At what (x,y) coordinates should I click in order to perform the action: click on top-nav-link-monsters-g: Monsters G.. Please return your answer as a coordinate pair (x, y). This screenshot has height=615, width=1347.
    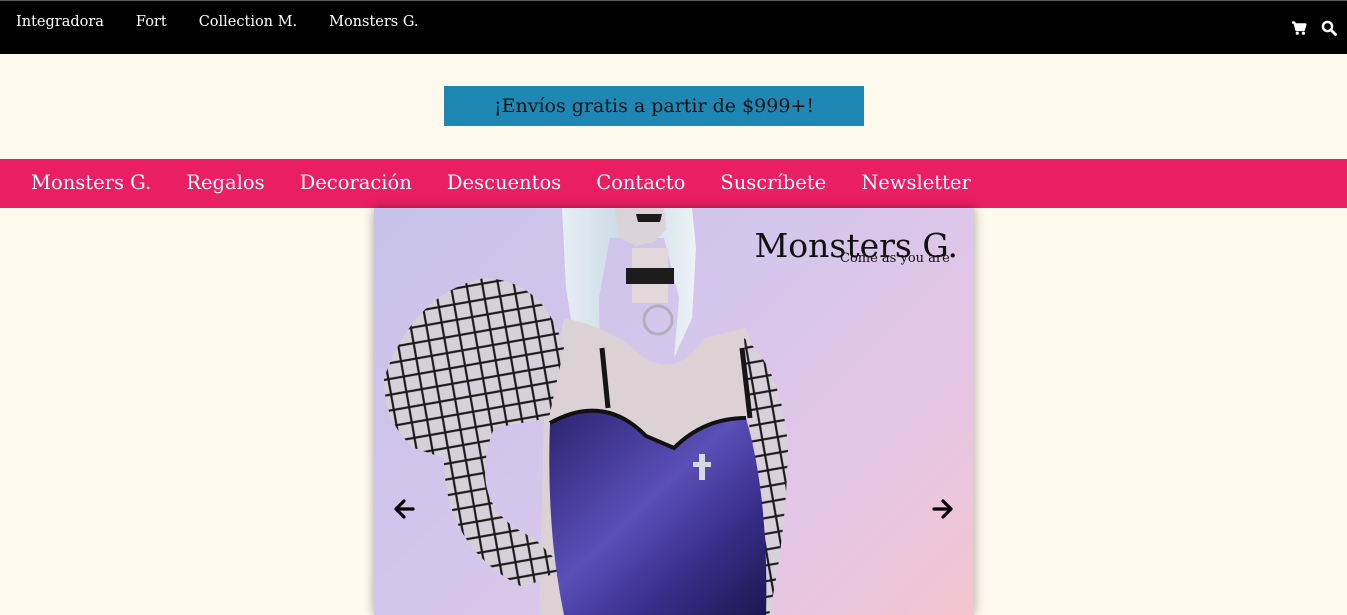
    Looking at the image, I should click on (373, 22).